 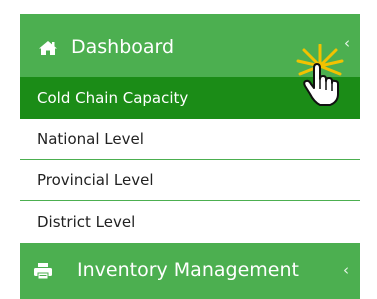 What do you see at coordinates (190, 139) in the screenshot?
I see `submenu-item-national-level: National Level` at bounding box center [190, 139].